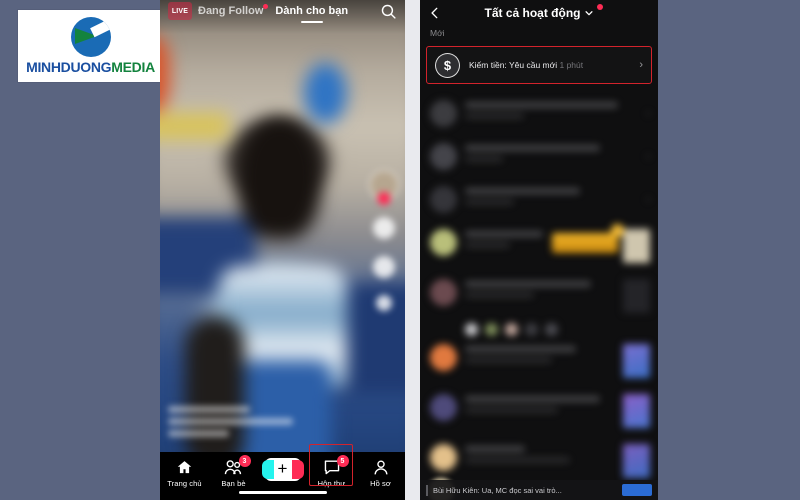 The image size is (800, 500). What do you see at coordinates (244, 424) in the screenshot?
I see `video-caption` at bounding box center [244, 424].